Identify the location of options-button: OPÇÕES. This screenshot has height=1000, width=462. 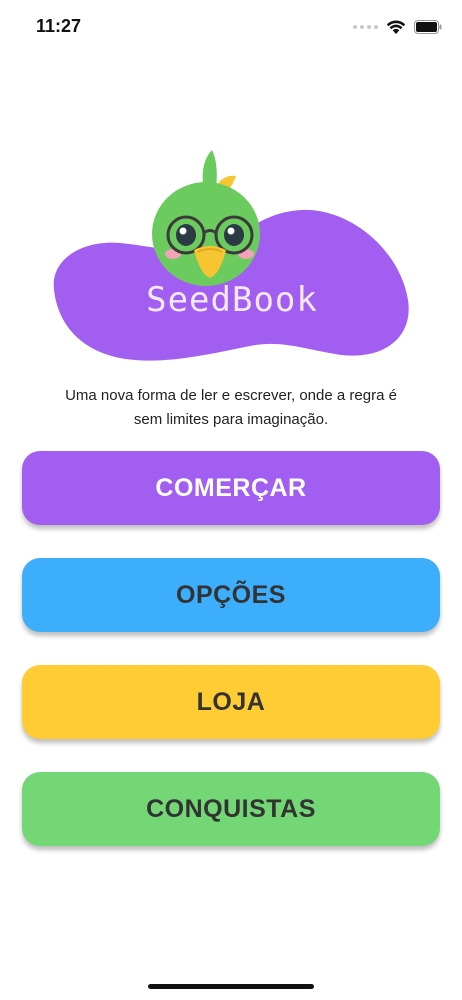
(231, 595).